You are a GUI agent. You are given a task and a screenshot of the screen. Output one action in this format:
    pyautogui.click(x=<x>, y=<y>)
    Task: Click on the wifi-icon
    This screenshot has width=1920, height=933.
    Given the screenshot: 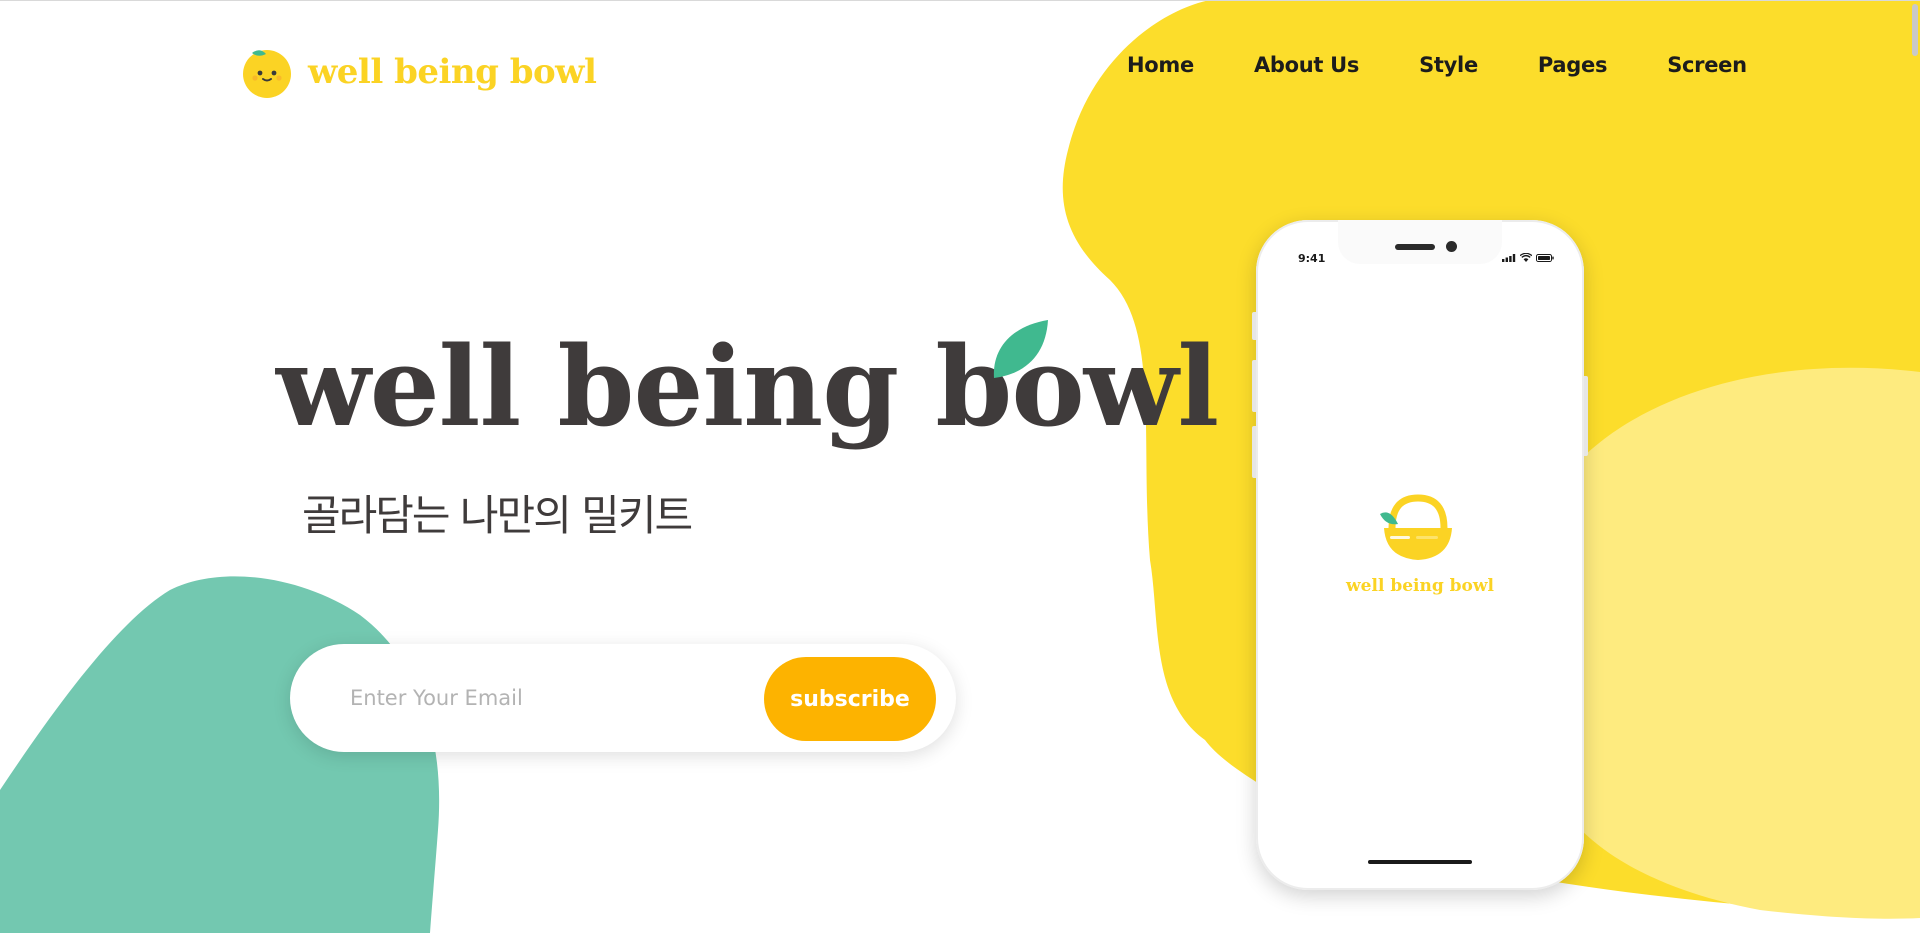 What is the action you would take?
    pyautogui.click(x=1526, y=257)
    